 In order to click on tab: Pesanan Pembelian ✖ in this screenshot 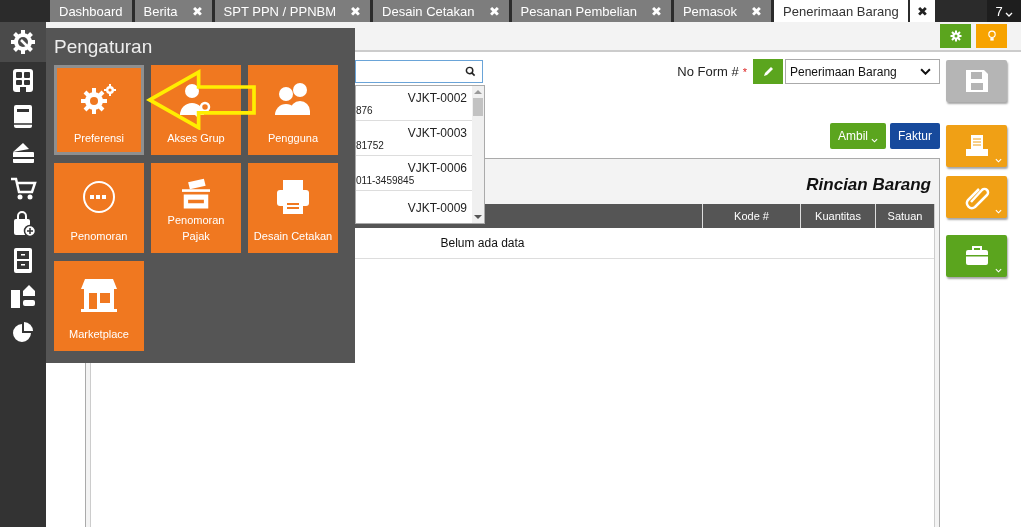, I will do `click(591, 11)`.